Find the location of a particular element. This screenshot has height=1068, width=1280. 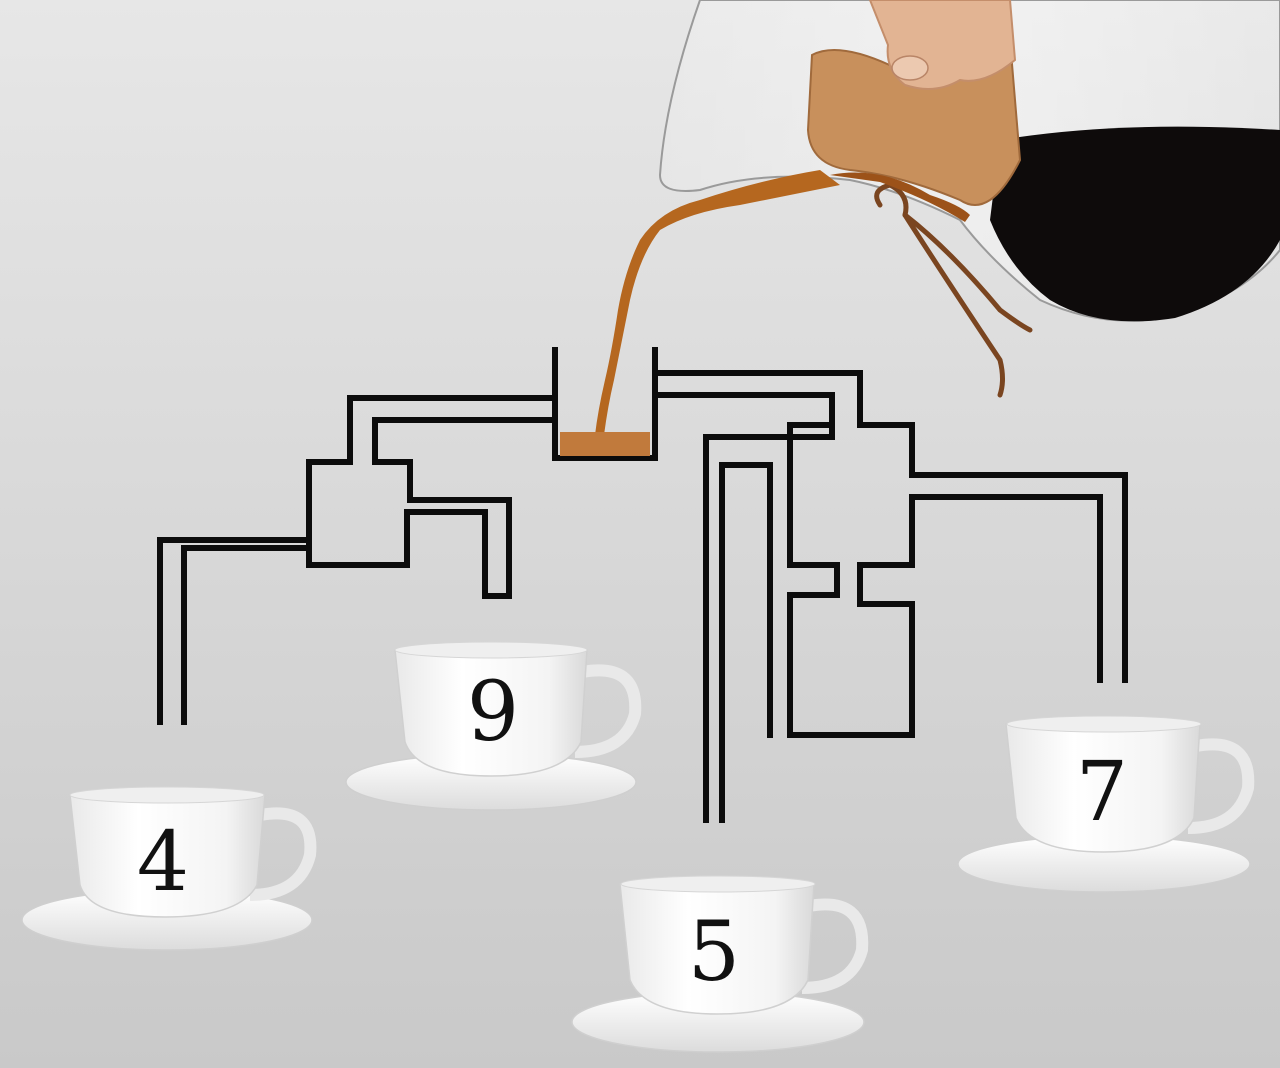

cup-number: 4 is located at coordinates (163, 862).